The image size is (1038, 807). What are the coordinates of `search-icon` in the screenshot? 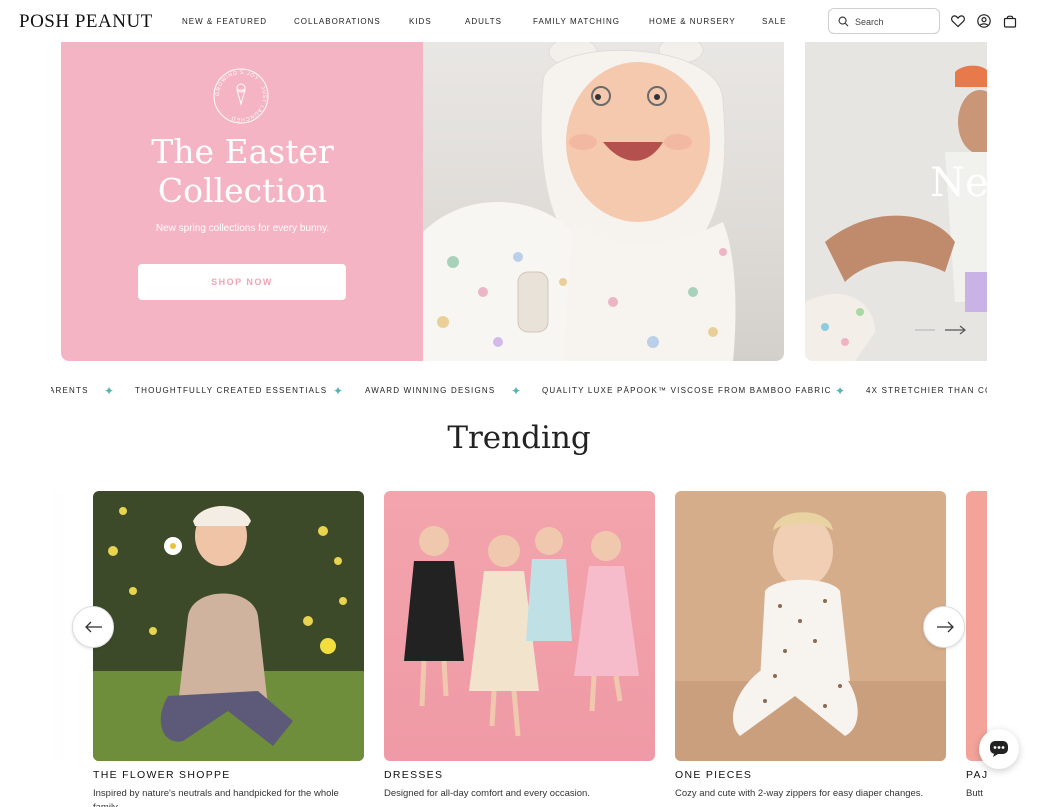 It's located at (843, 21).